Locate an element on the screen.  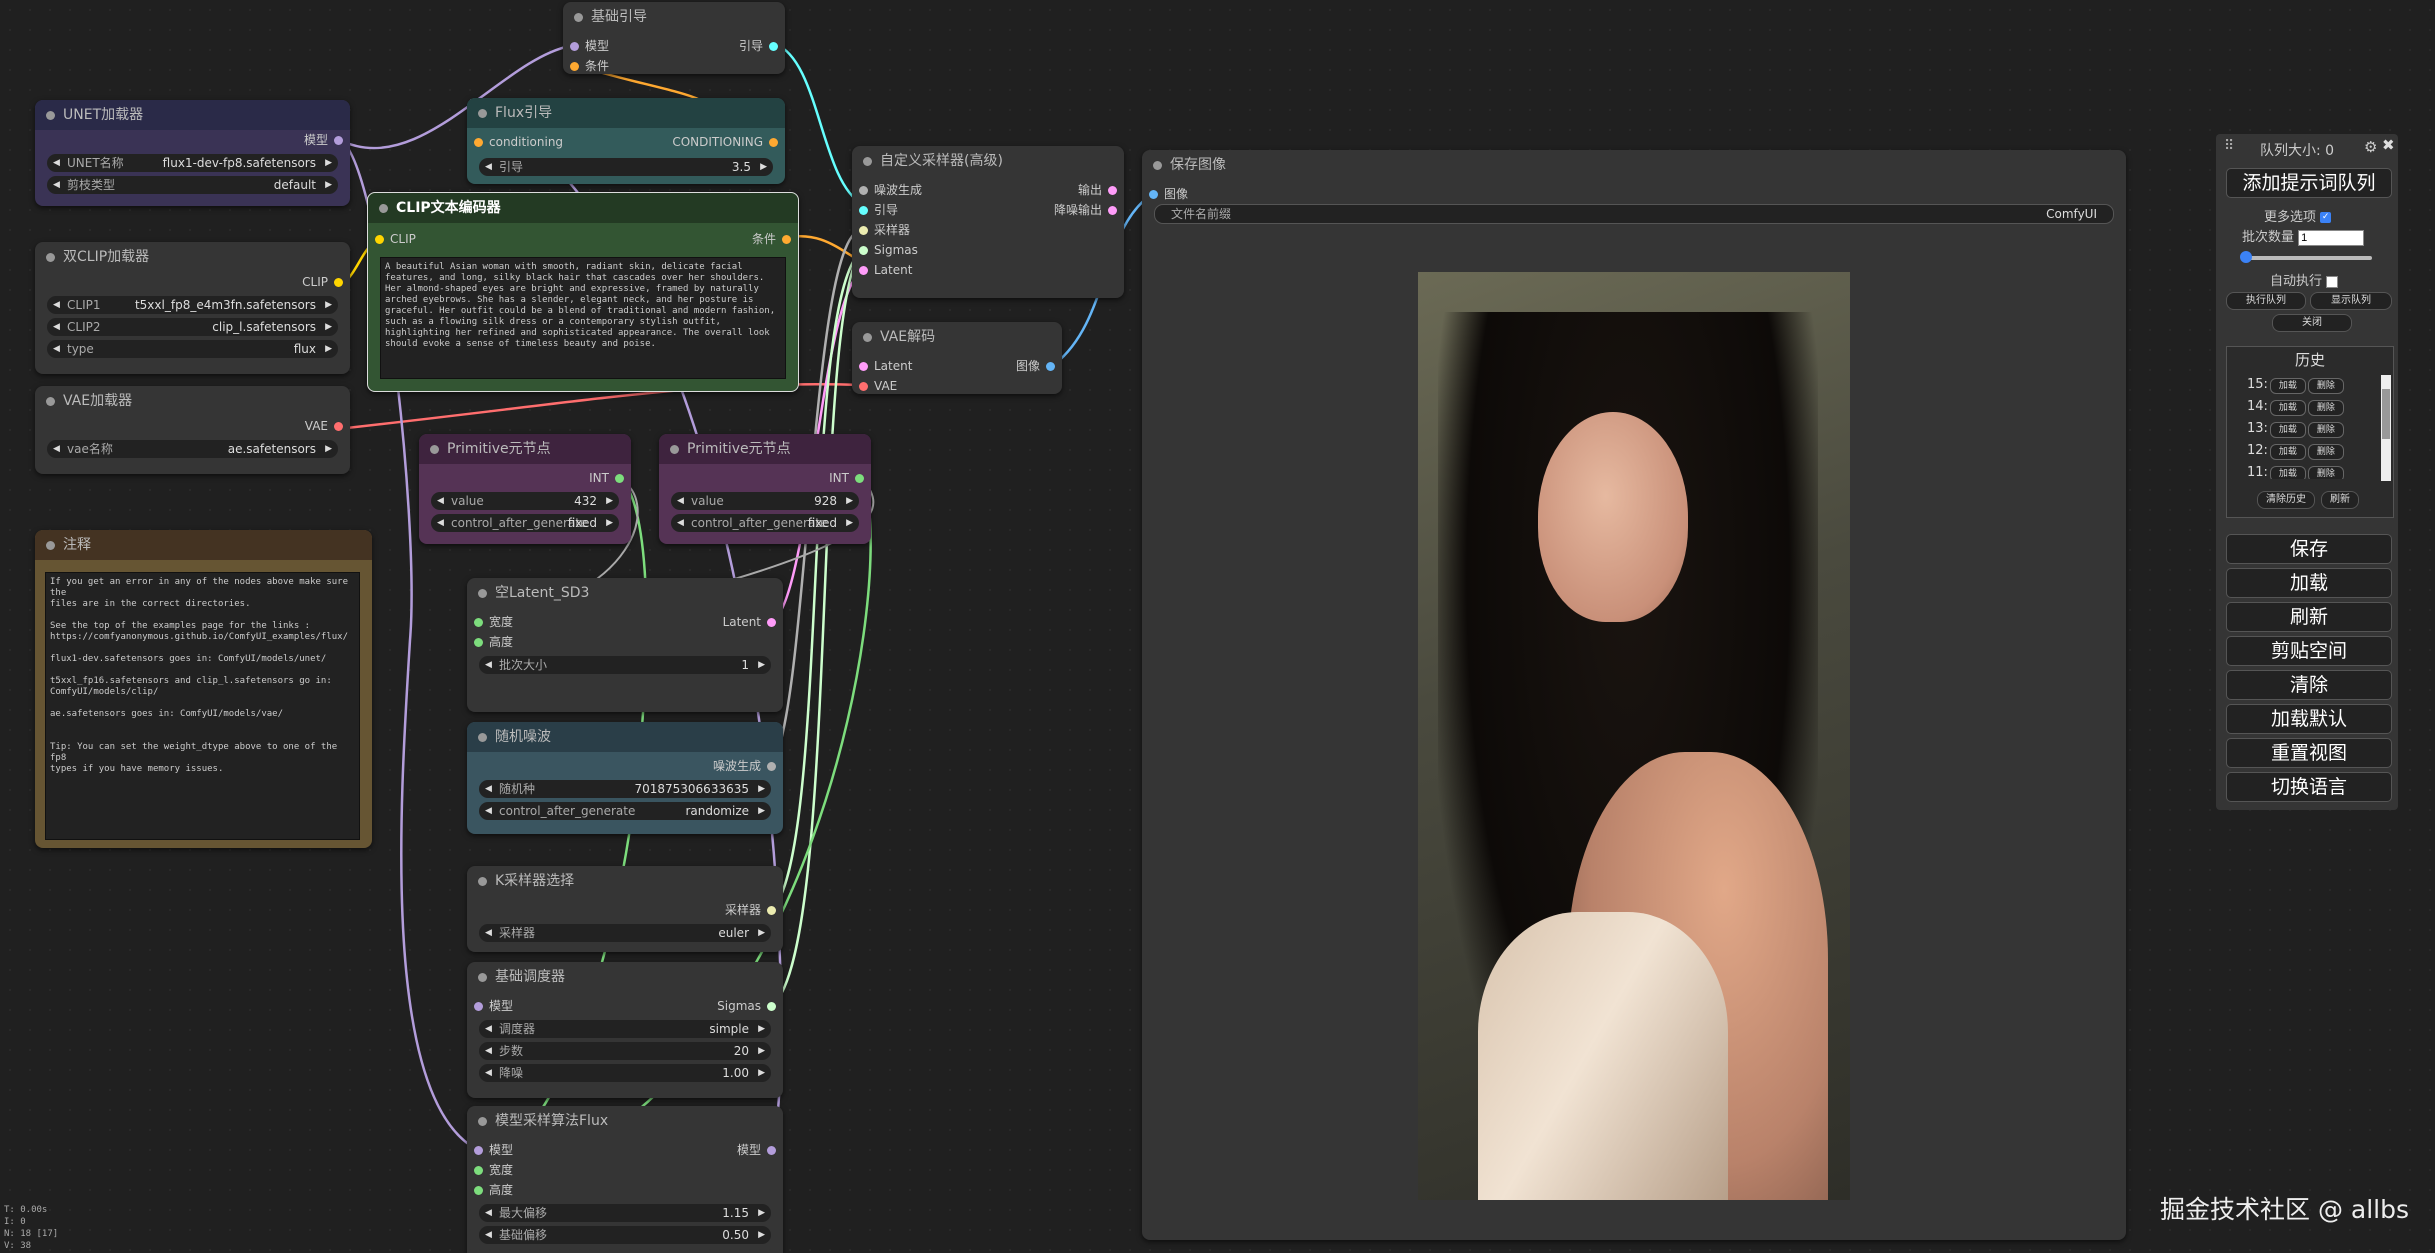
node-flux-guidance: Flux引导 conditioning CONDITIONING 引导3.5 is located at coordinates (626, 141).